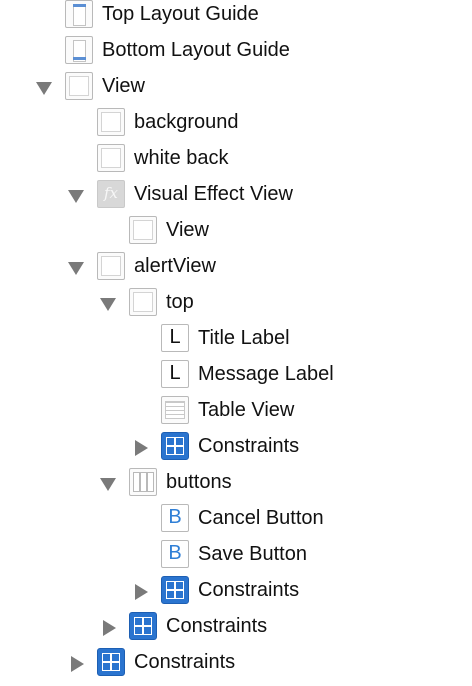 This screenshot has height=686, width=472. What do you see at coordinates (199, 482) in the screenshot?
I see `outline-row-label: buttons` at bounding box center [199, 482].